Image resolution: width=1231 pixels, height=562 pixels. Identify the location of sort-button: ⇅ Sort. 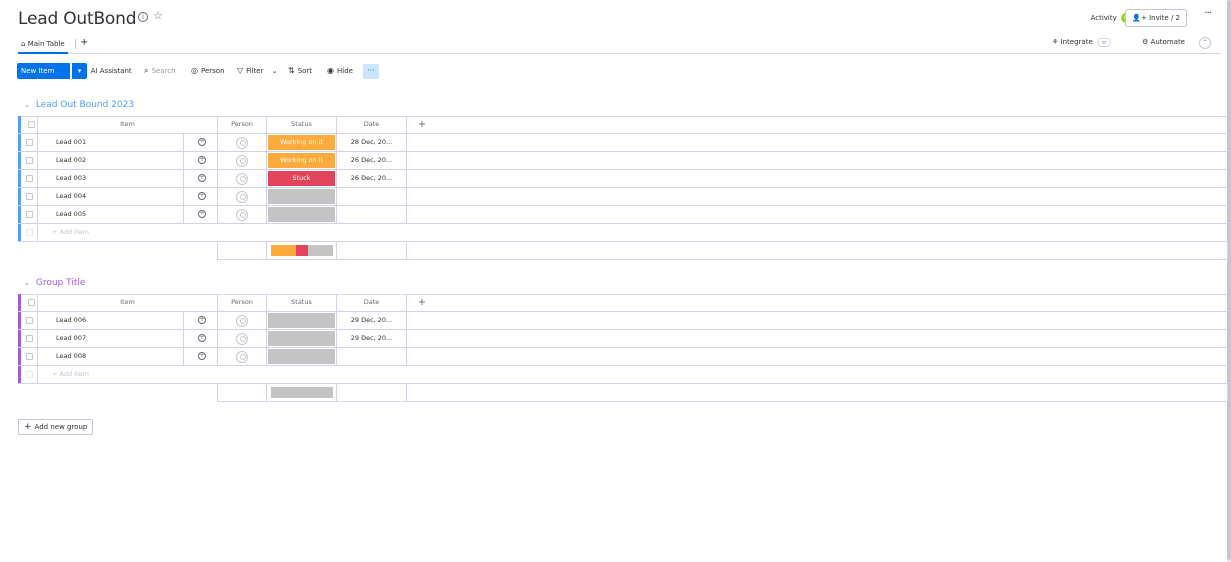
(300, 71).